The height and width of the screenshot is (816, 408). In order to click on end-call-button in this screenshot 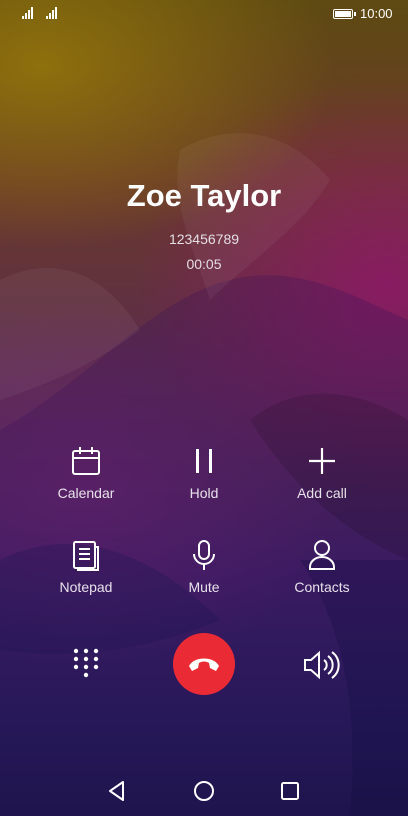, I will do `click(204, 664)`.